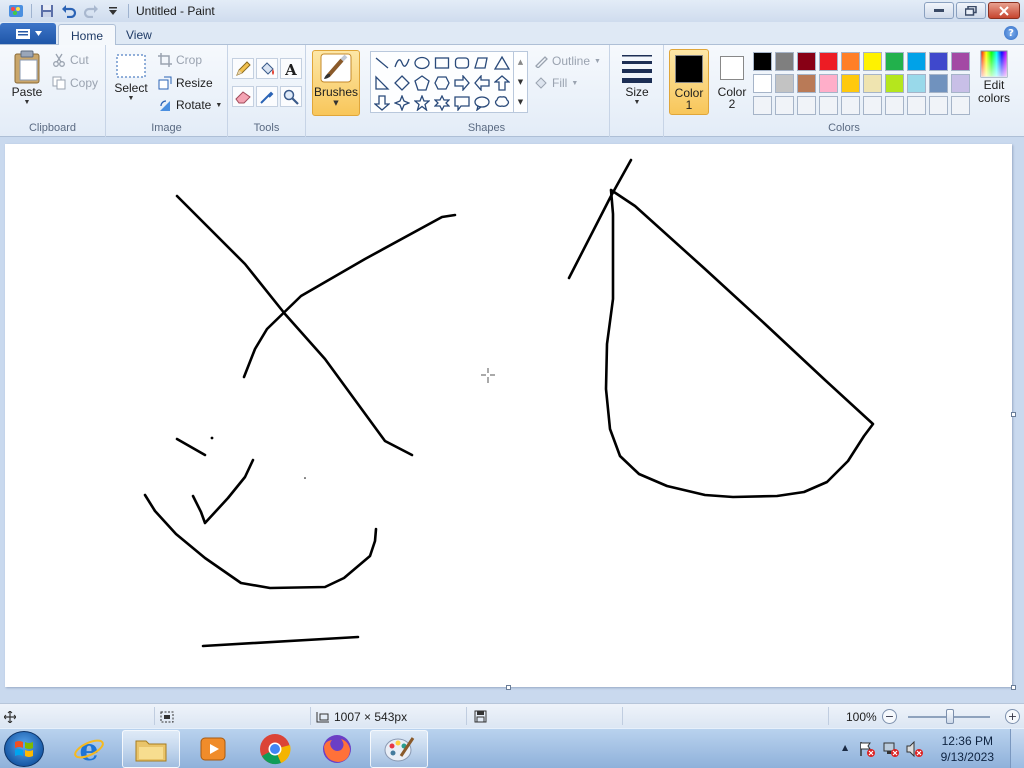 The height and width of the screenshot is (768, 1024). Describe the element at coordinates (508, 687) in the screenshot. I see `resize-handle-bottom` at that location.